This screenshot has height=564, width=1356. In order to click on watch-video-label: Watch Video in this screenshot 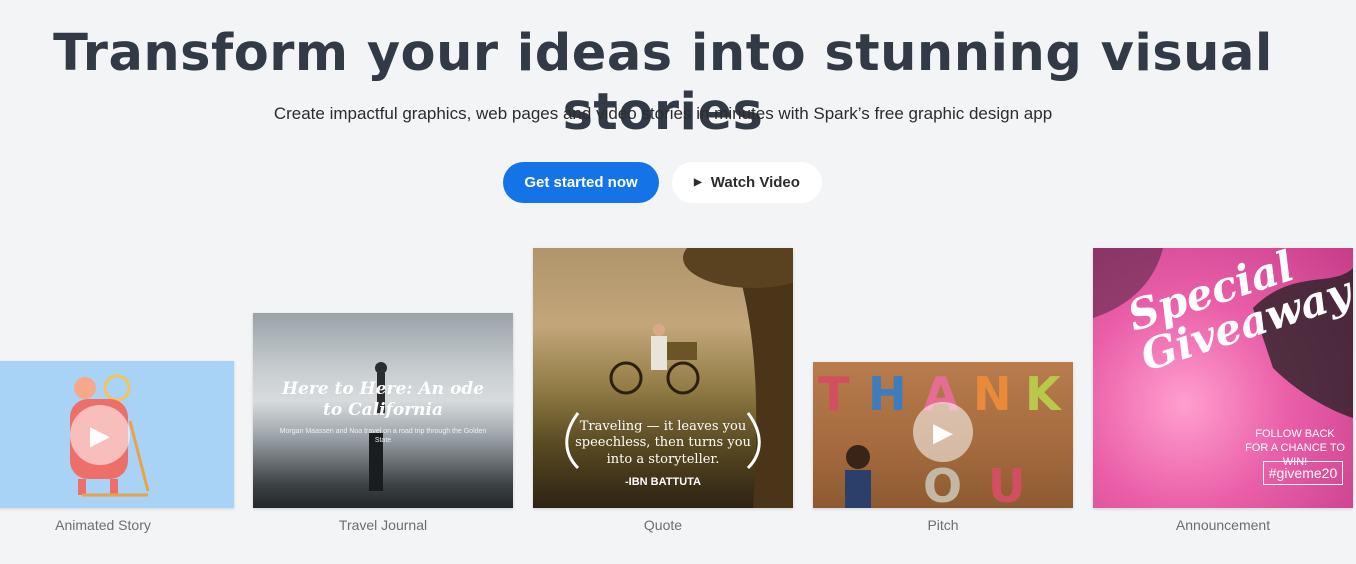, I will do `click(755, 182)`.